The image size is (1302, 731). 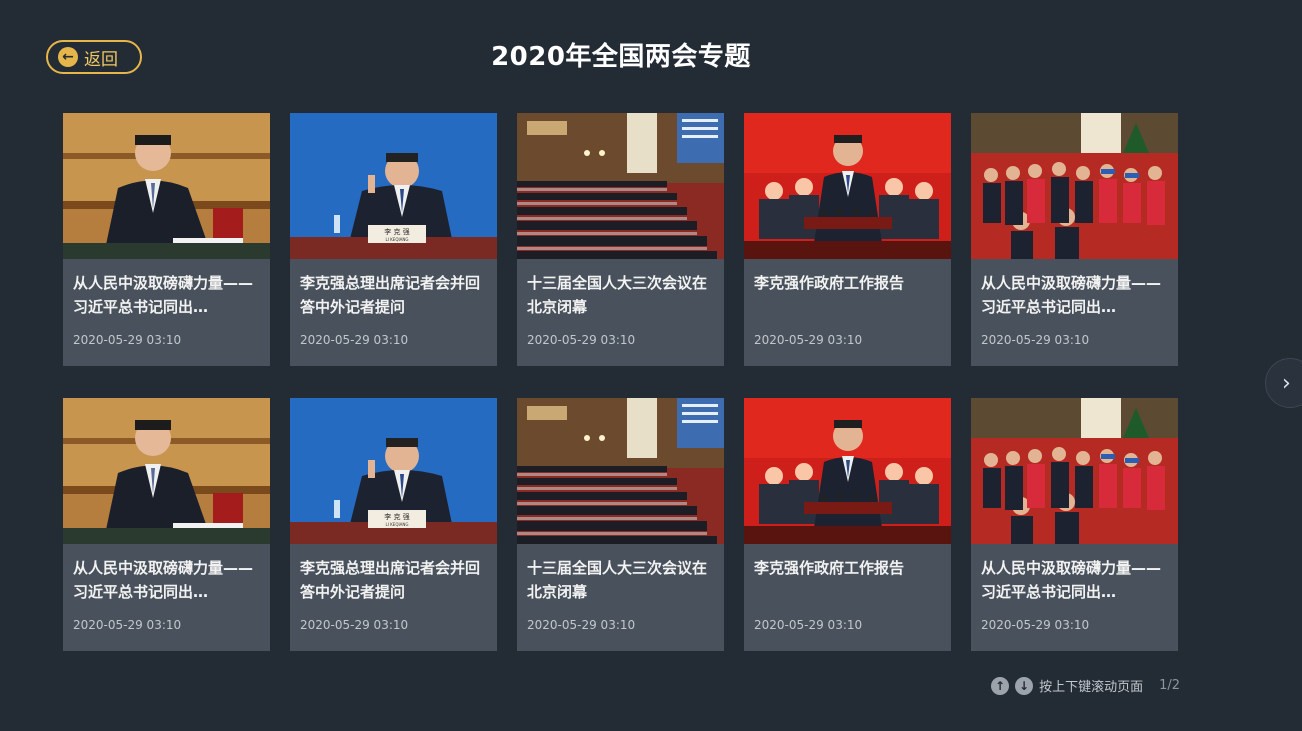 What do you see at coordinates (1169, 685) in the screenshot?
I see `page-indicator: 1/2` at bounding box center [1169, 685].